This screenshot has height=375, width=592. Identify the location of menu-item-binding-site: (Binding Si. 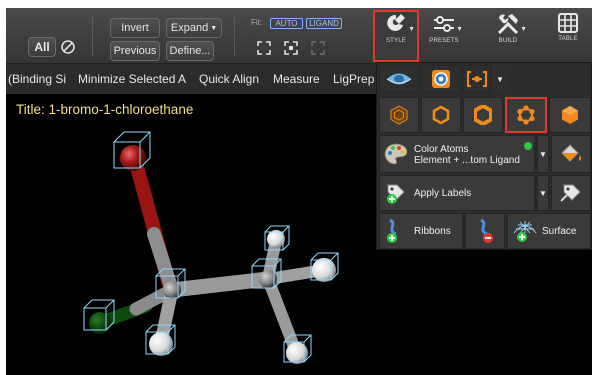
(37, 79).